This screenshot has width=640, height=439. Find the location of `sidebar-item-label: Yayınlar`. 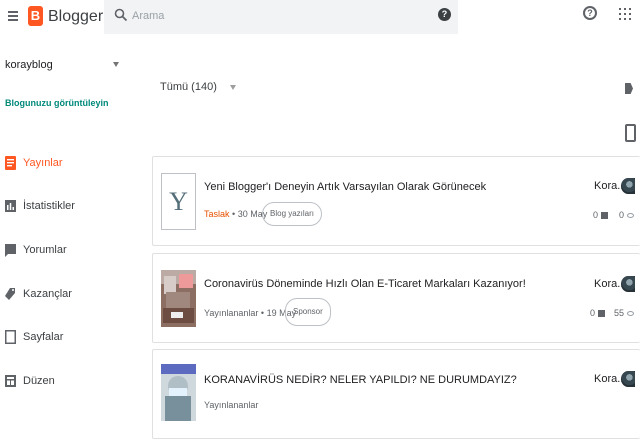

sidebar-item-label: Yayınlar is located at coordinates (43, 163).